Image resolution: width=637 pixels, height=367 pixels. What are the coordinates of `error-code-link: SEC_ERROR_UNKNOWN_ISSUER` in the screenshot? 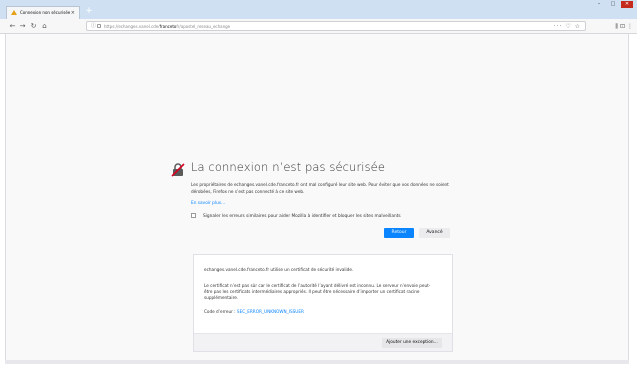 It's located at (270, 311).